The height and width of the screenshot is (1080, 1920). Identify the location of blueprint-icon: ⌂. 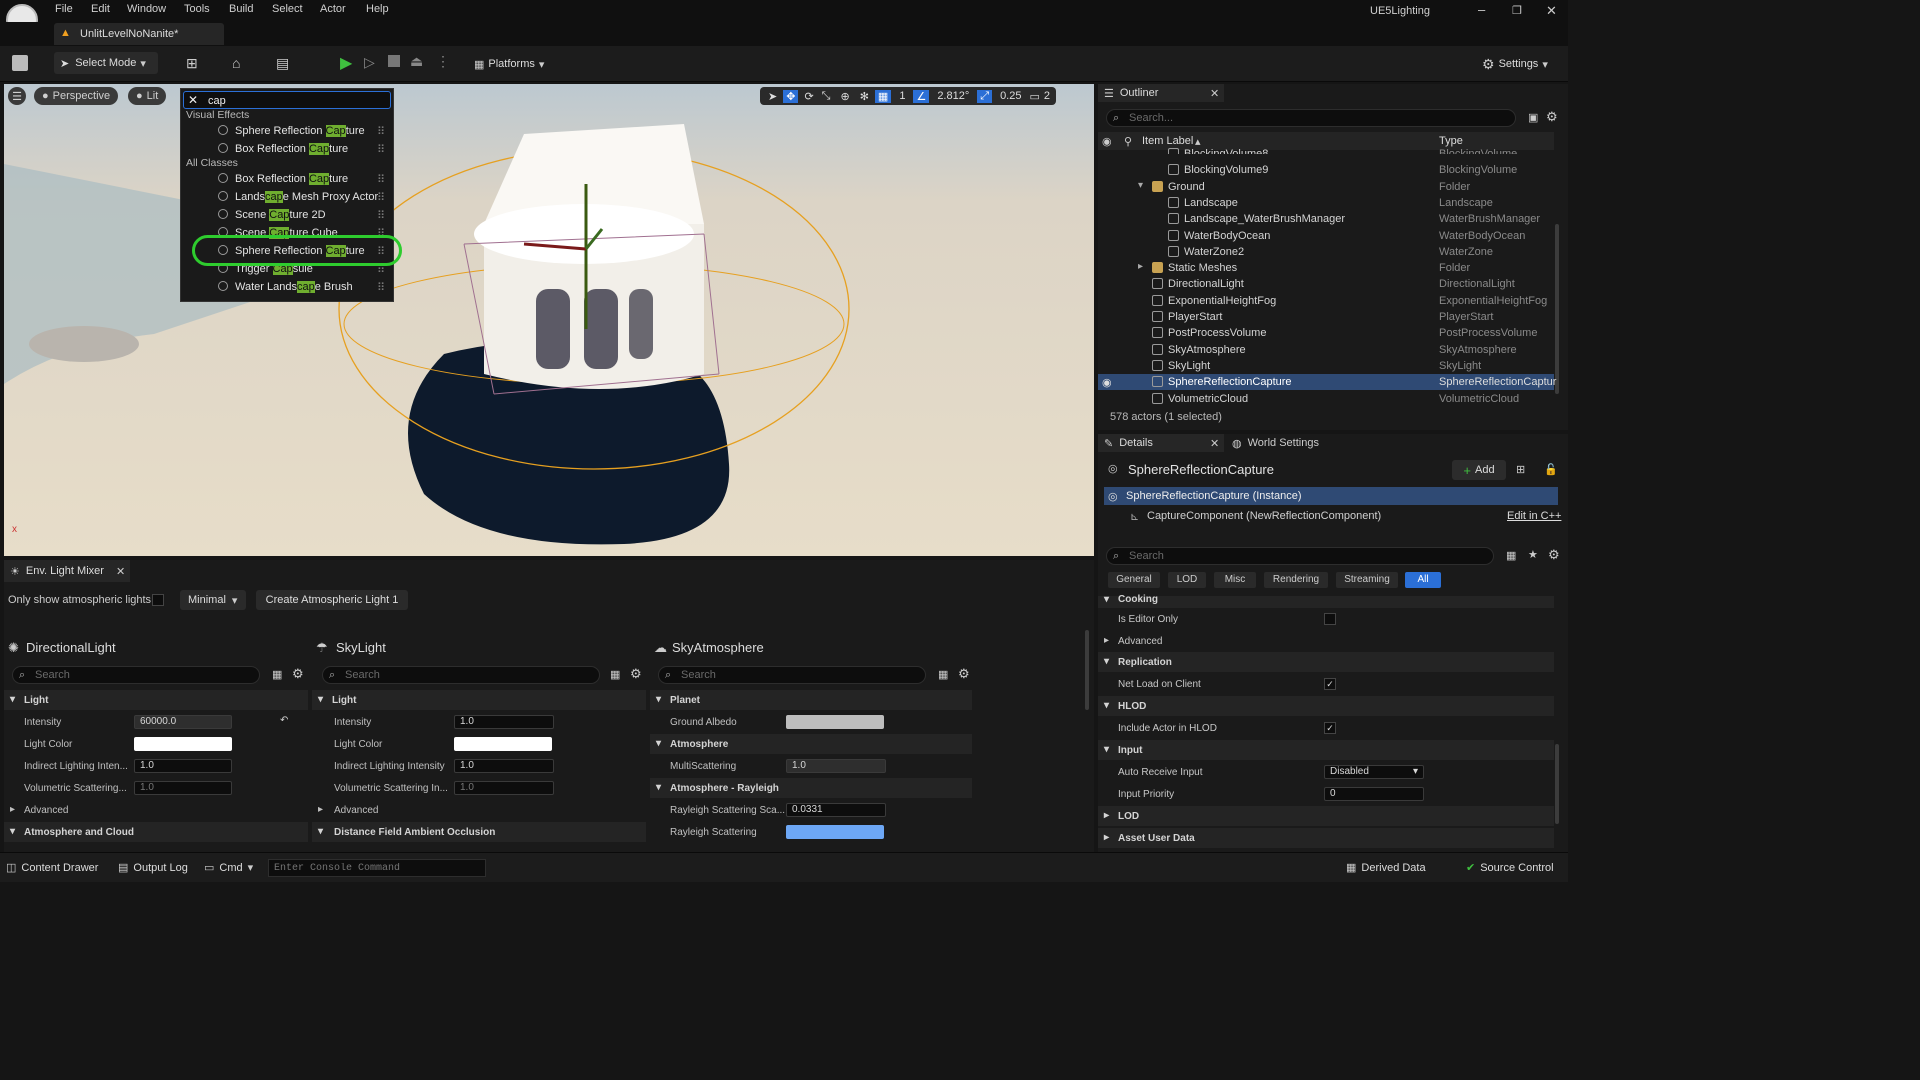
(236, 63).